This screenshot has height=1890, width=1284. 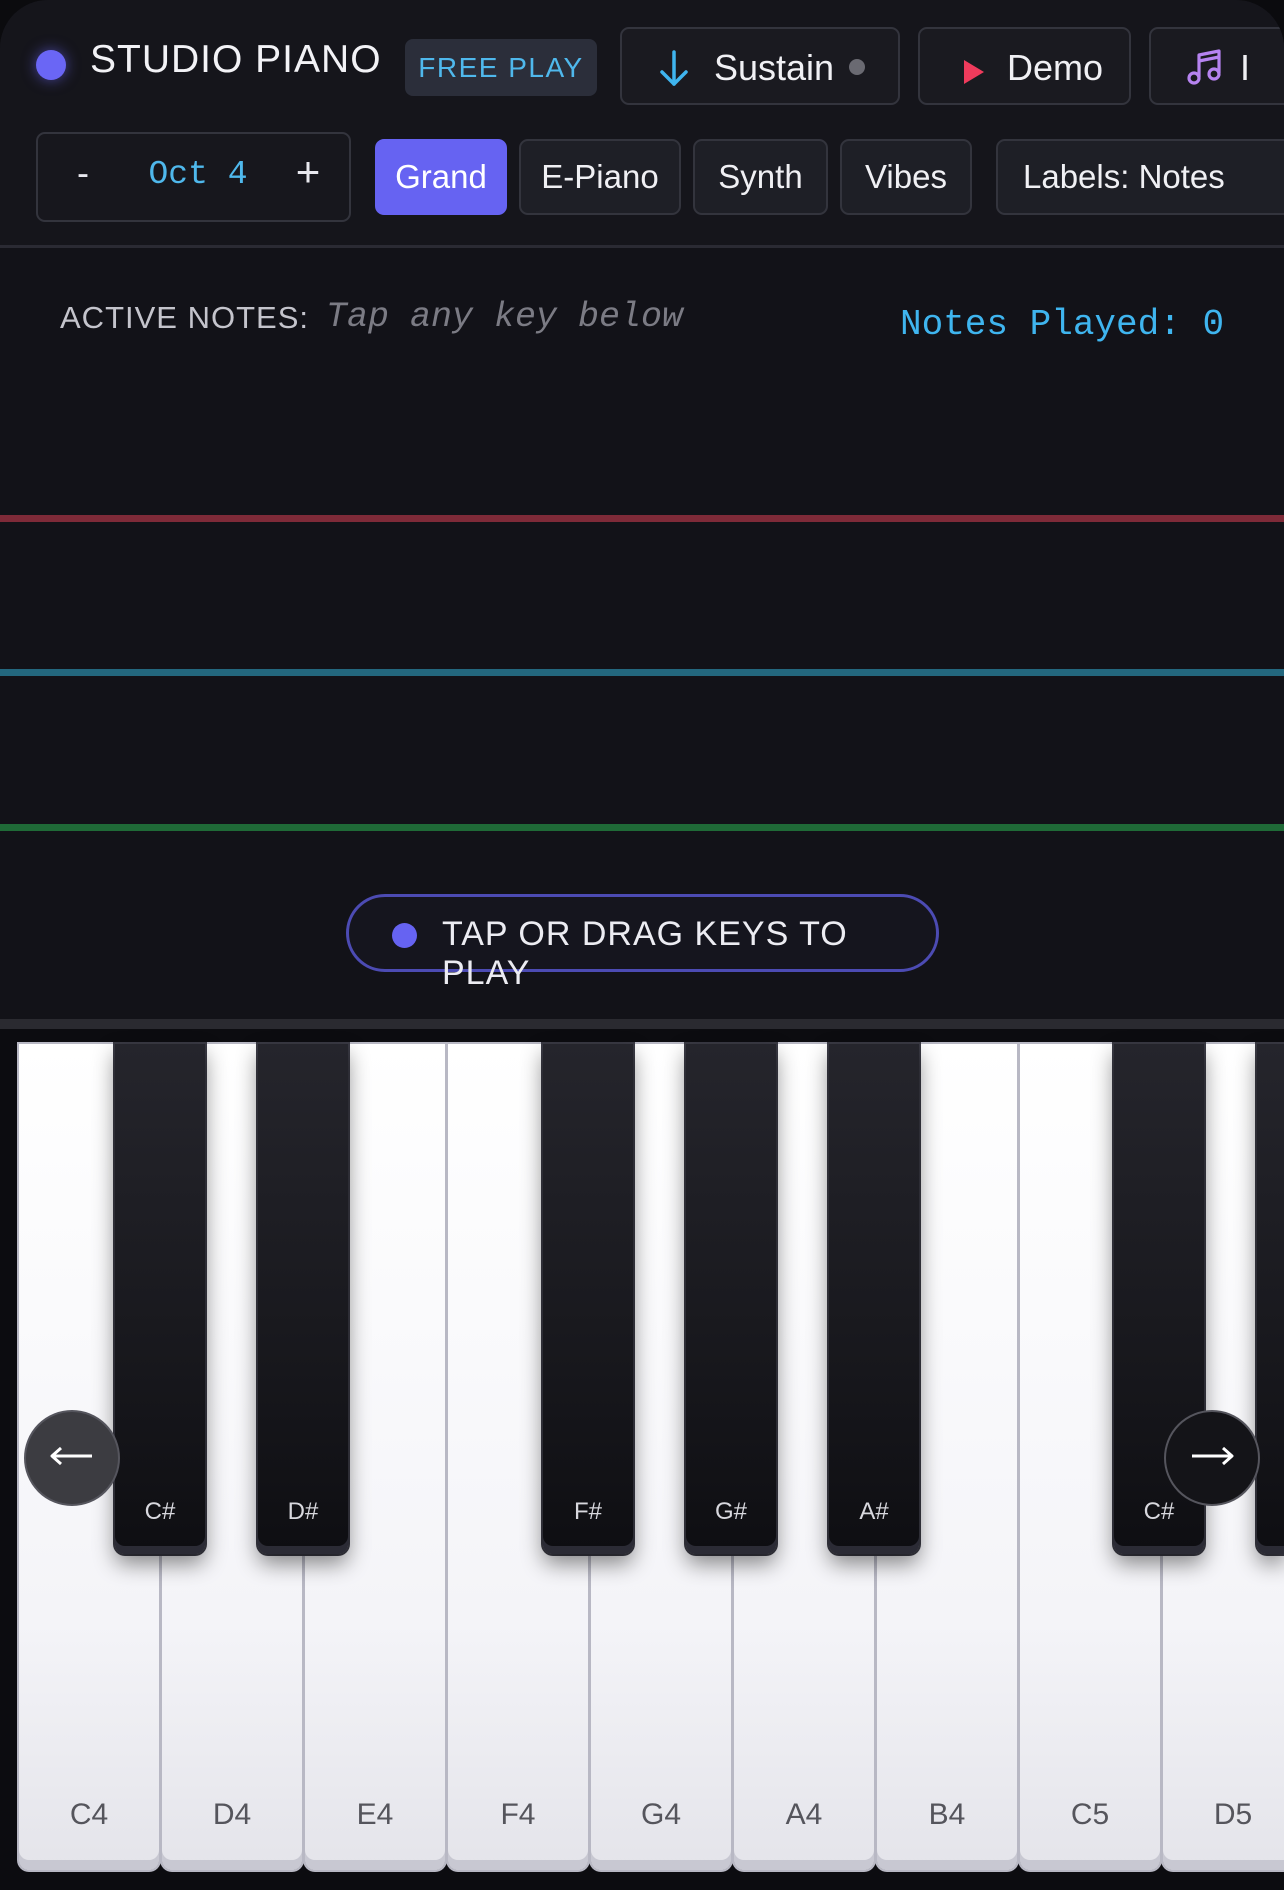 I want to click on play-icon, so click(x=974, y=74).